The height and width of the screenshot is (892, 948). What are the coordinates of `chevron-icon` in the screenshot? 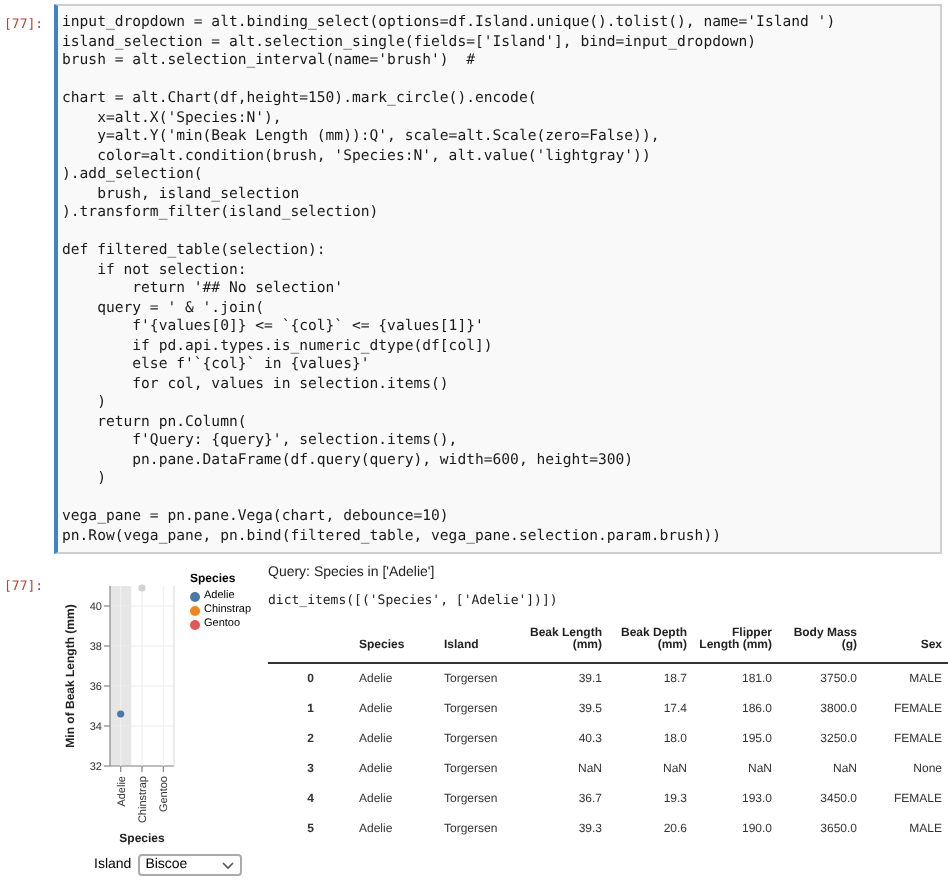 It's located at (227, 865).